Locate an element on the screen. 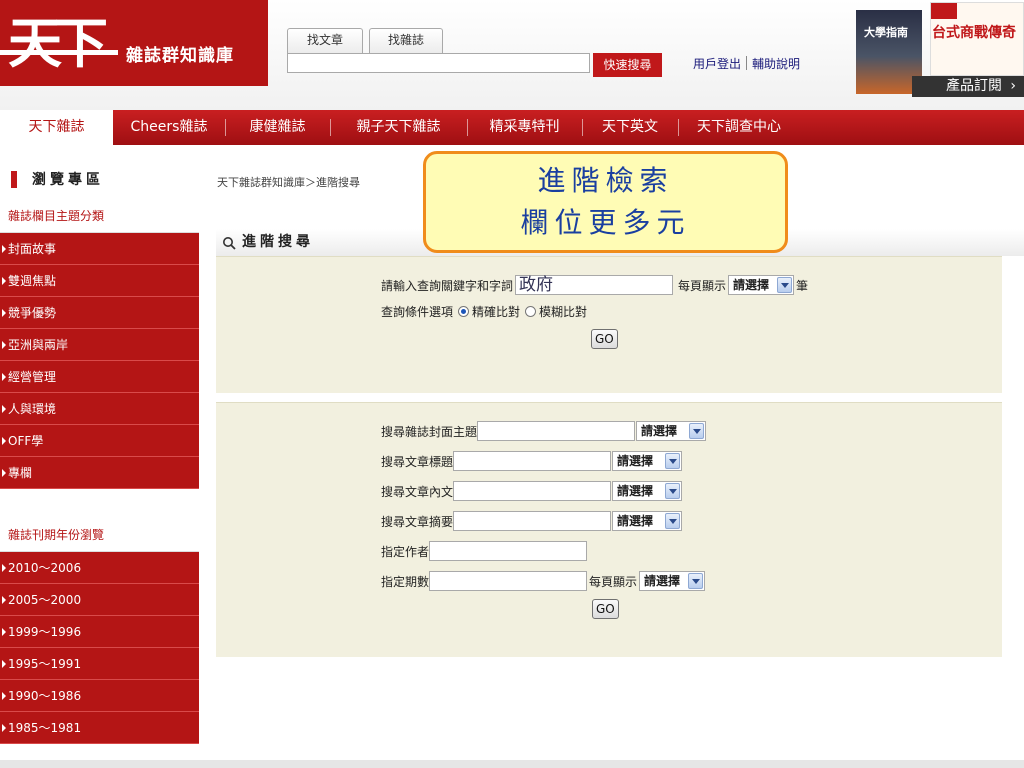 Image resolution: width=1024 pixels, height=768 pixels. article-body-select: 請選擇 is located at coordinates (647, 491).